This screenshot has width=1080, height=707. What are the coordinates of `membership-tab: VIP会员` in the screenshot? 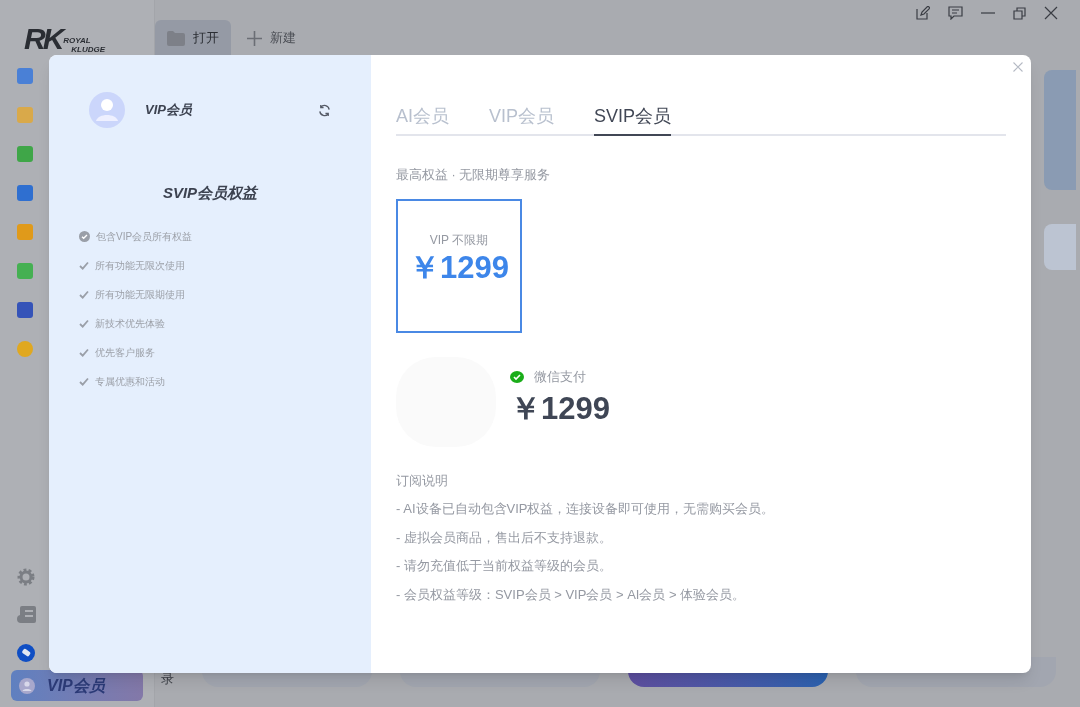 It's located at (522, 119).